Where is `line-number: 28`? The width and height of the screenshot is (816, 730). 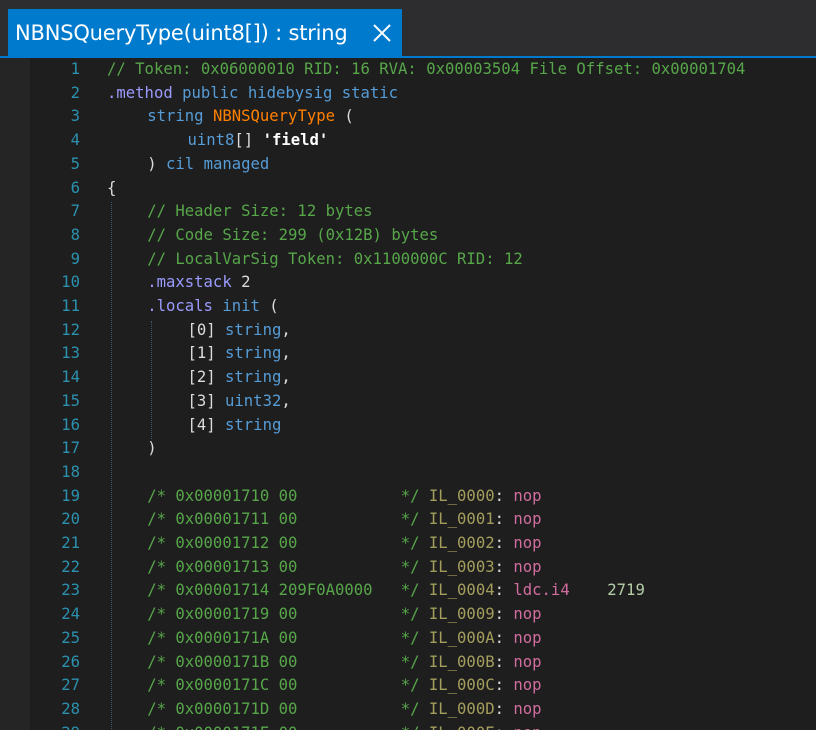 line-number: 28 is located at coordinates (70, 708).